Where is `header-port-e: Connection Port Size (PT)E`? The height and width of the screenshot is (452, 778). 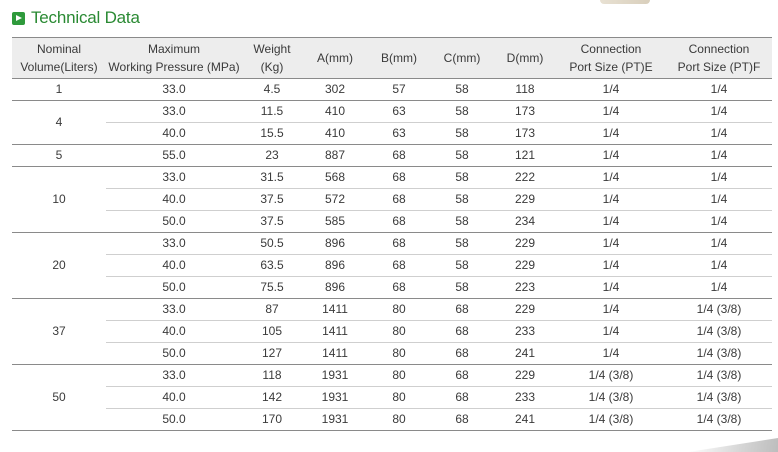
header-port-e: Connection Port Size (PT)E is located at coordinates (611, 58).